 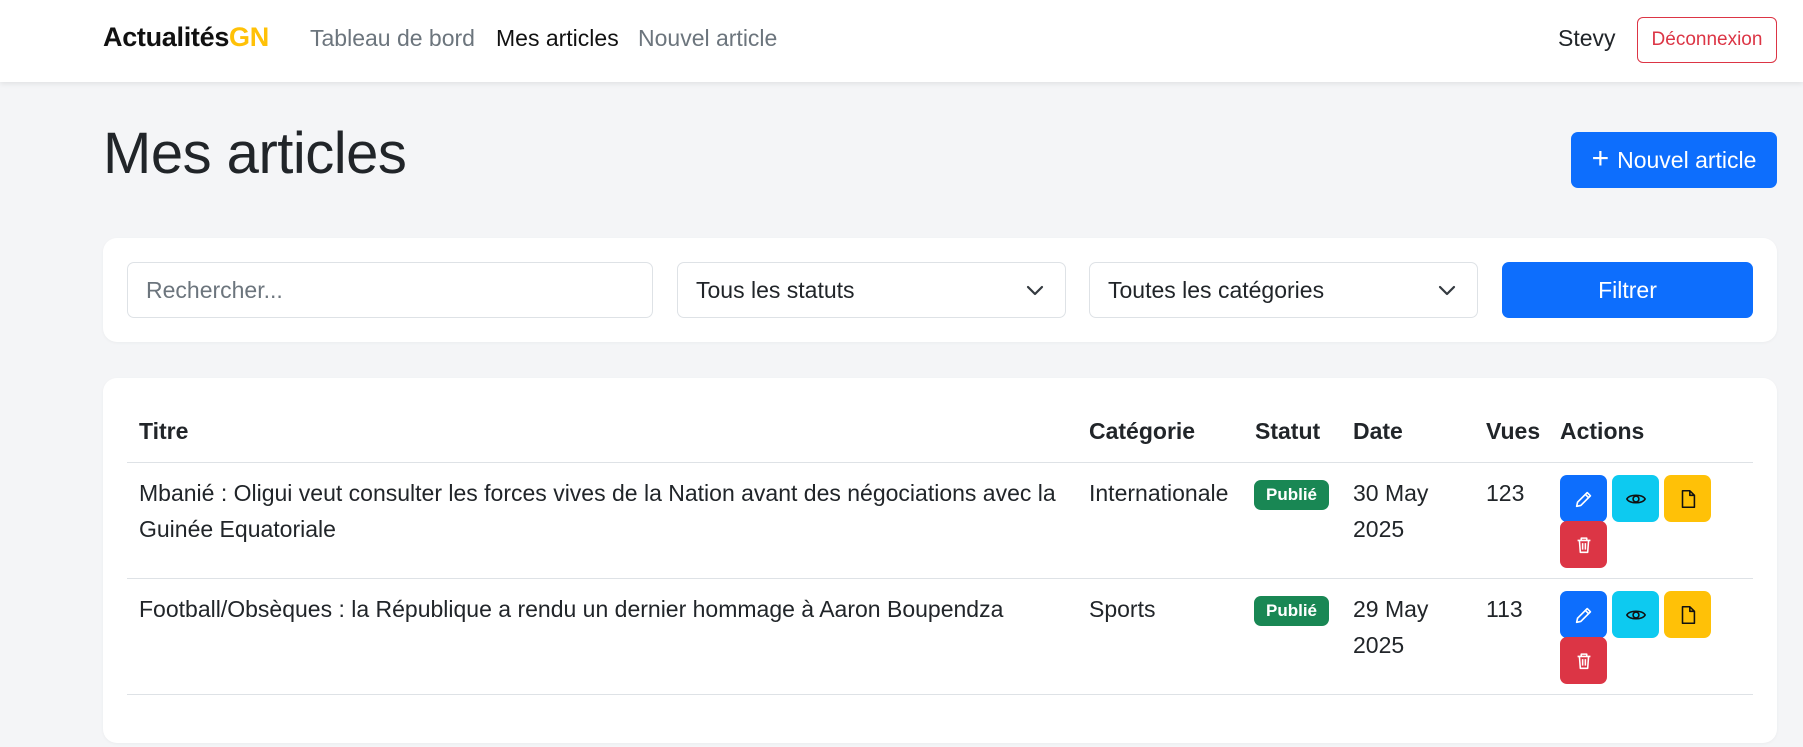 What do you see at coordinates (1505, 493) in the screenshot?
I see `article-views: 123` at bounding box center [1505, 493].